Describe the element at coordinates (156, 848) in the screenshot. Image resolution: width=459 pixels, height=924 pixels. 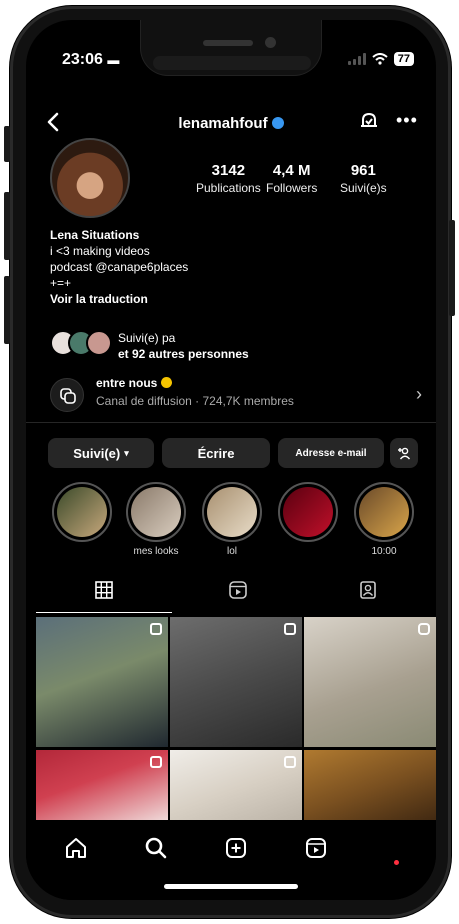
I see `search-icon` at that location.